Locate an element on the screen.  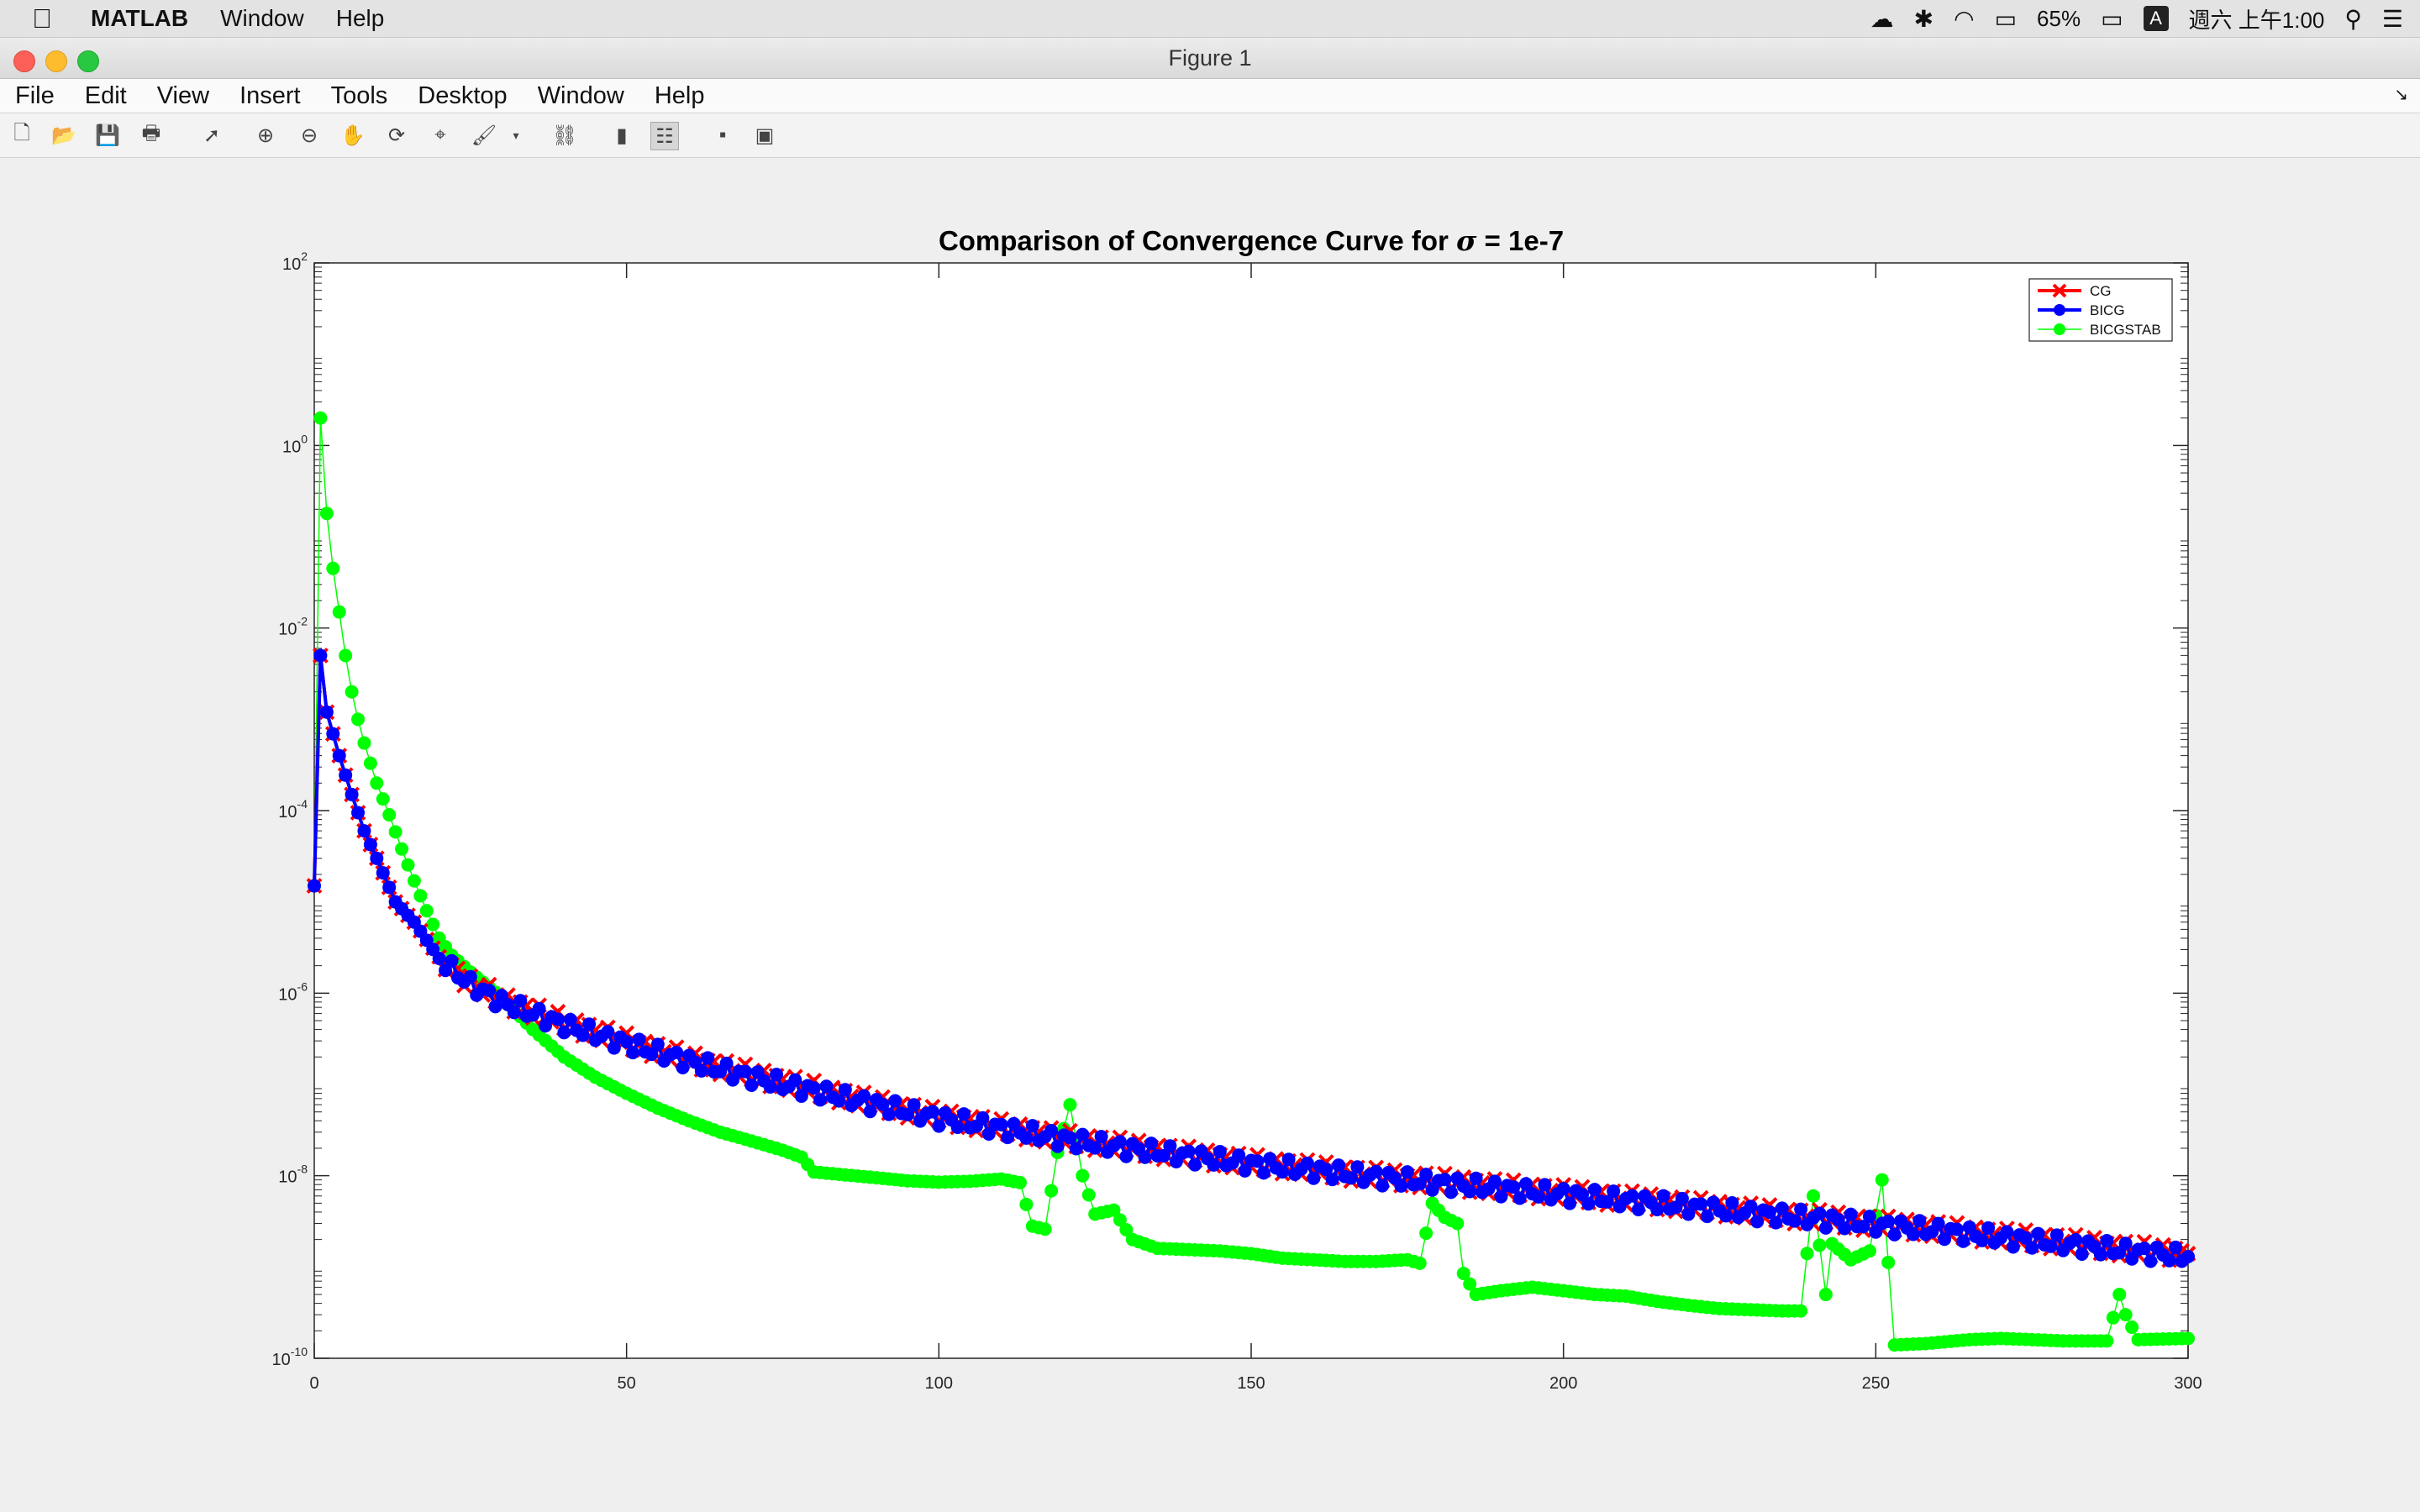
zoom-out-icon: ⊖ is located at coordinates (309, 135).